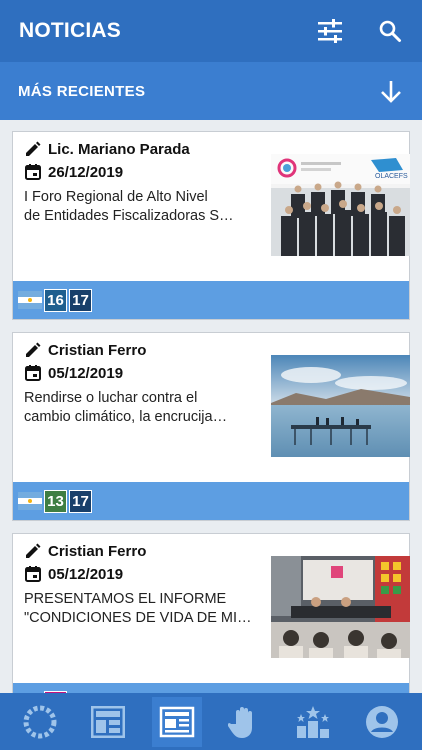 The height and width of the screenshot is (750, 422). What do you see at coordinates (55, 300) in the screenshot?
I see `ods-badge: 16` at bounding box center [55, 300].